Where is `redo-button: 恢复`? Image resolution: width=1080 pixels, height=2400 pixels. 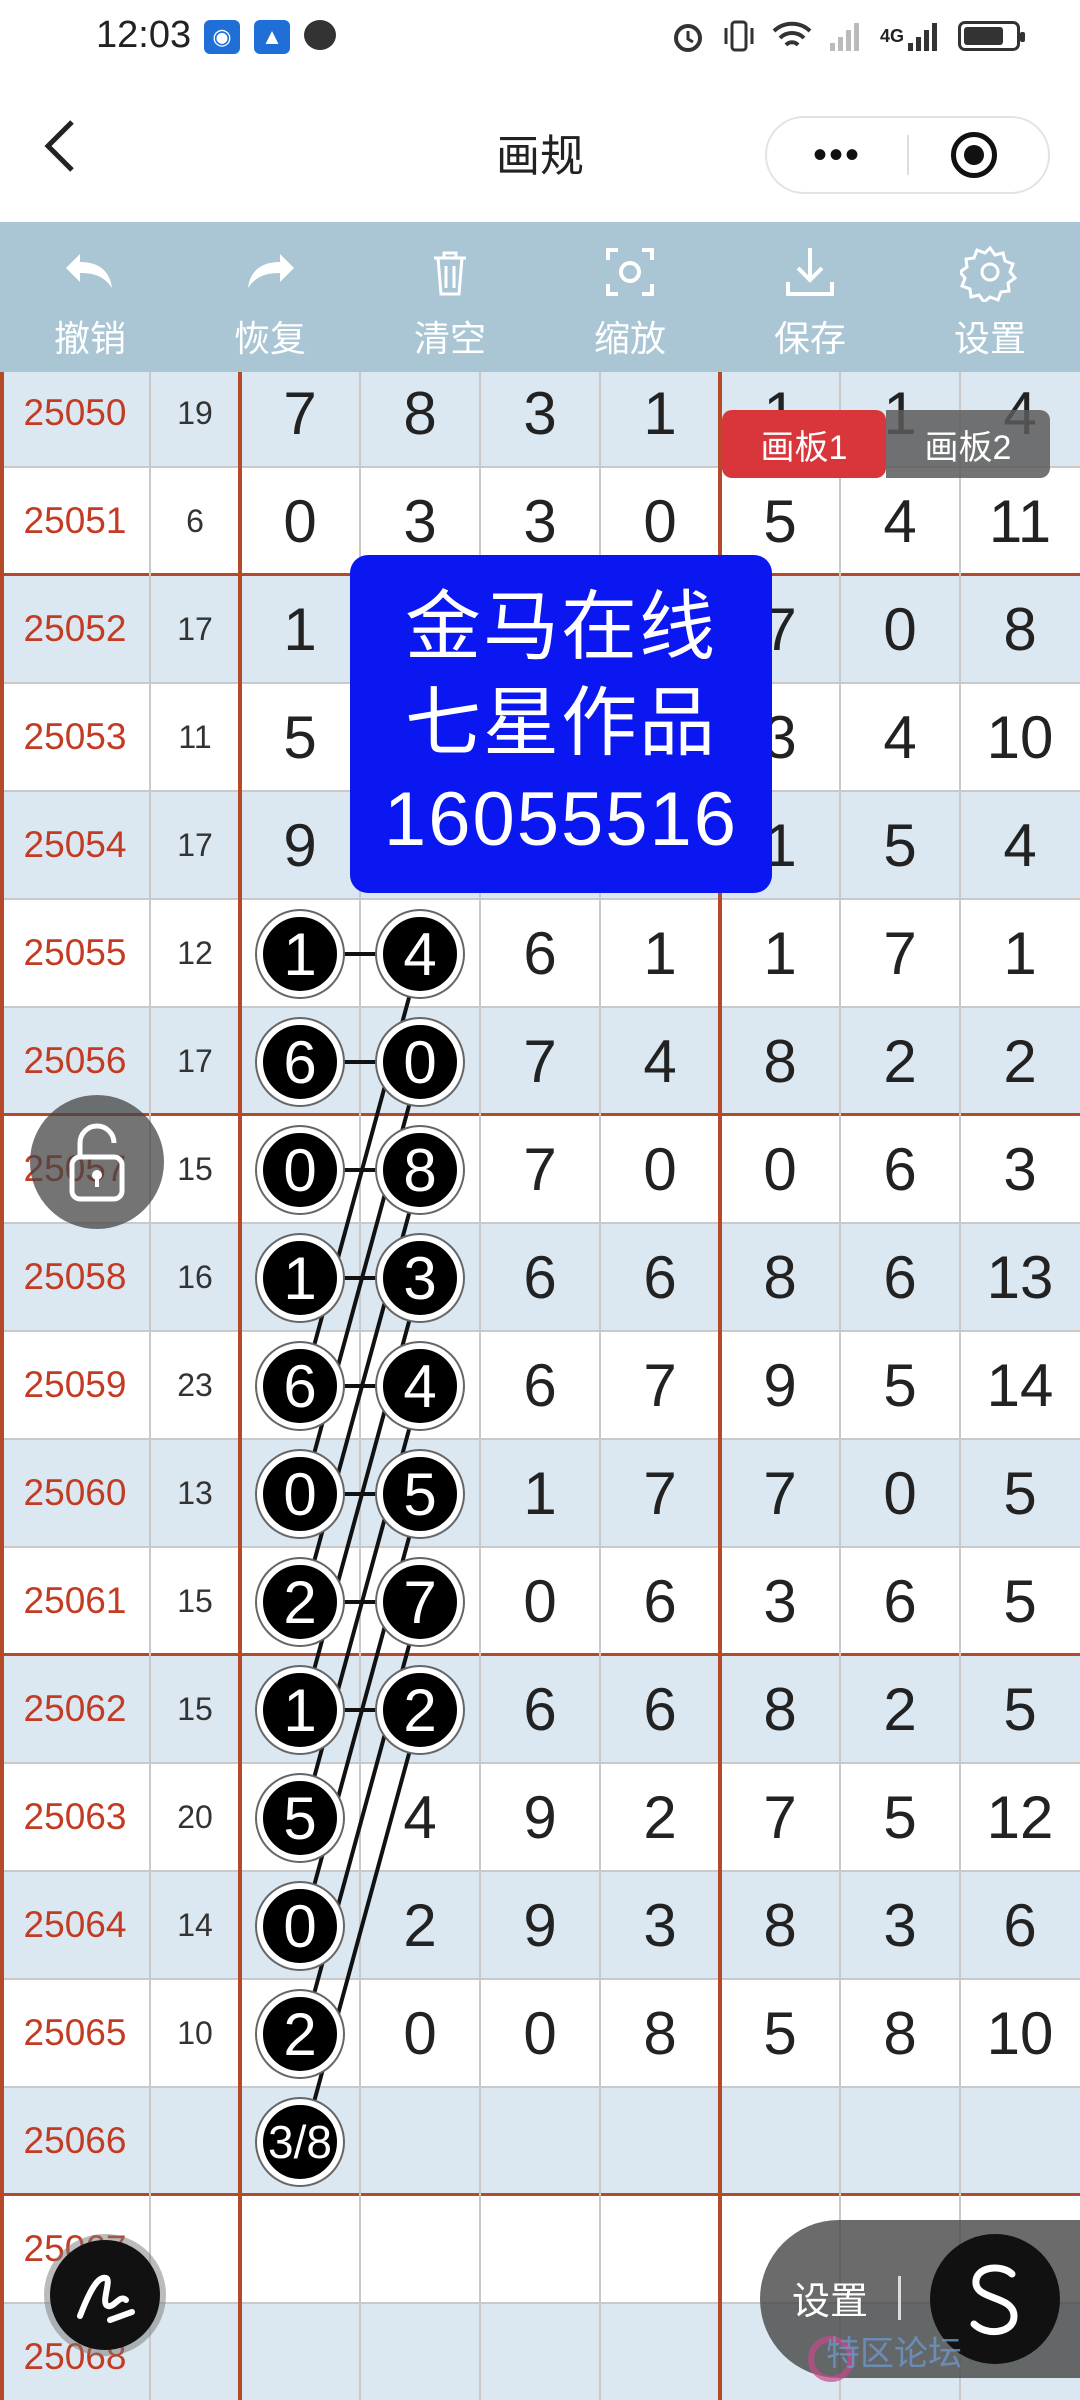
redo-button: 恢复 is located at coordinates (270, 297).